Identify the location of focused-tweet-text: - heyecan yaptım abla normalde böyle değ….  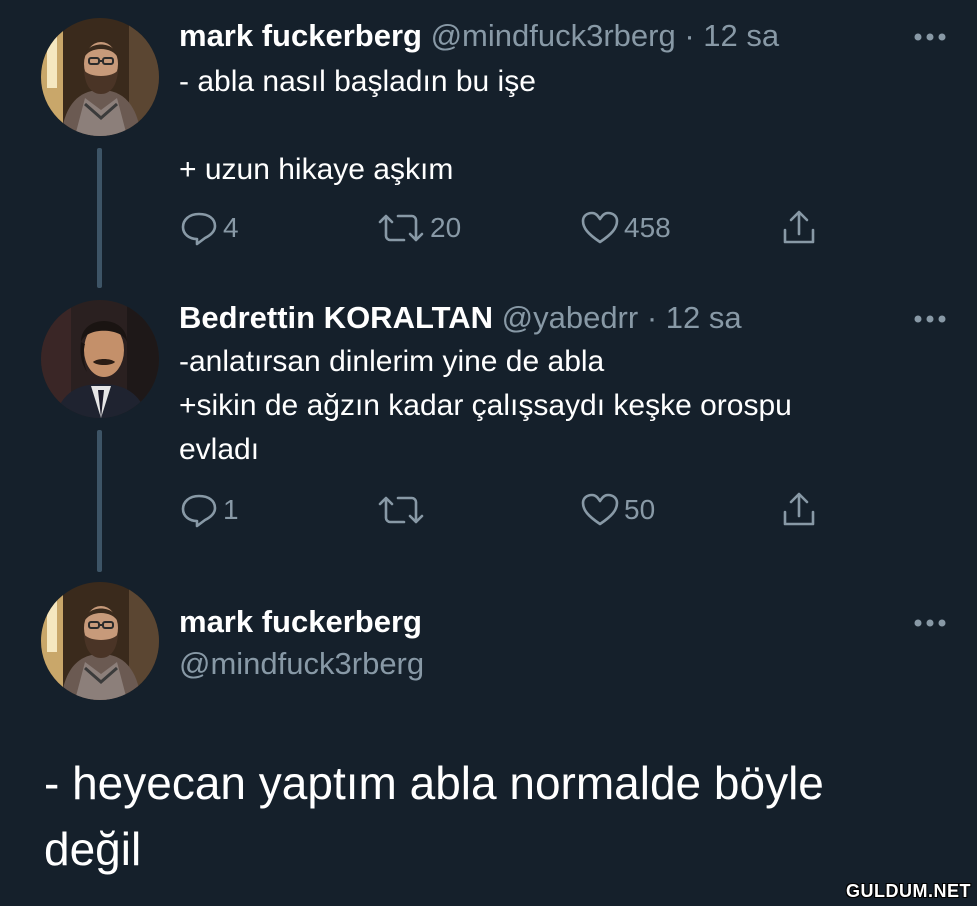
(494, 816).